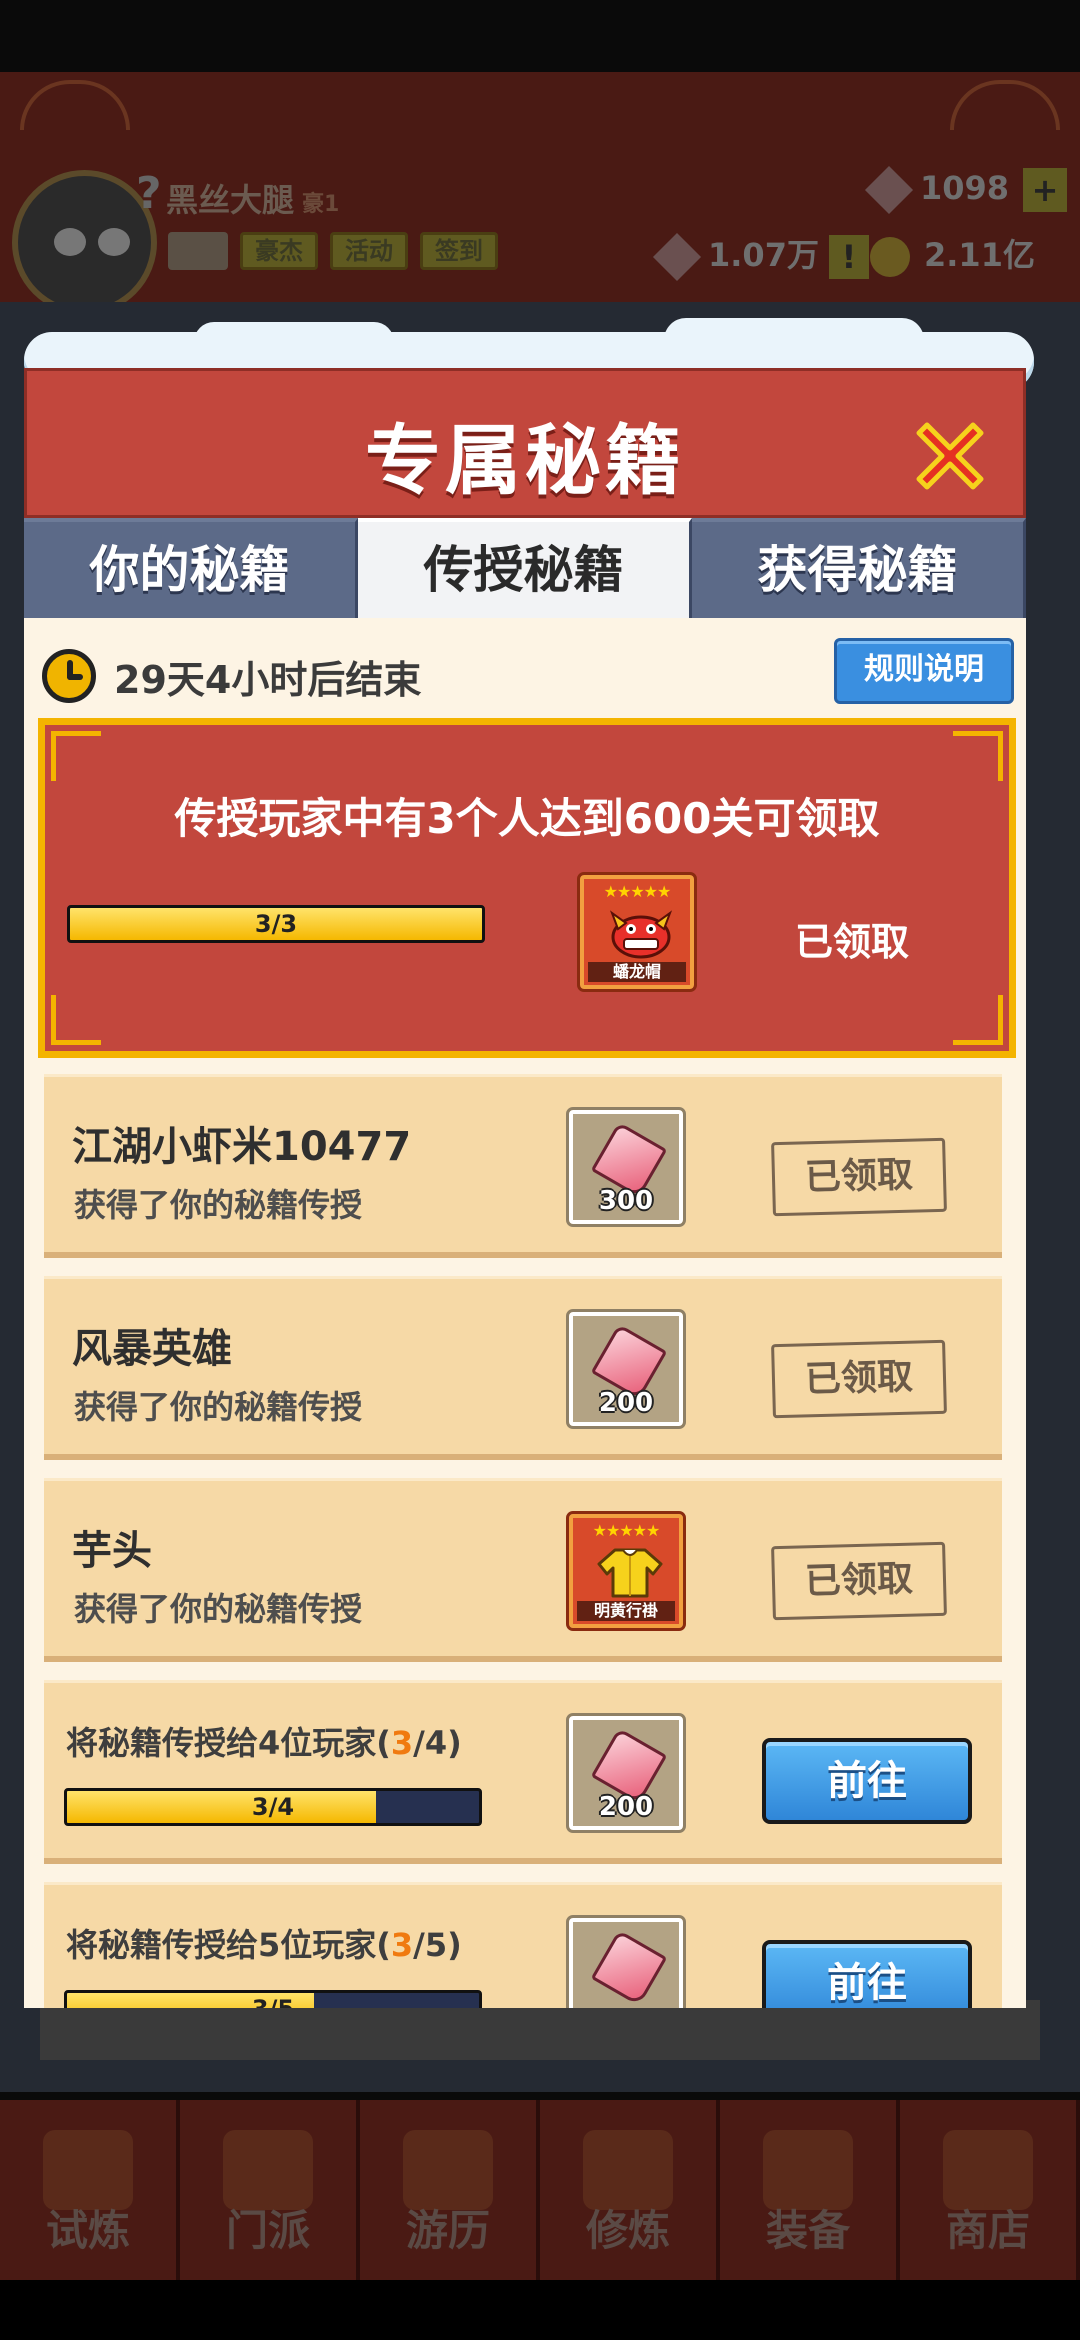 The width and height of the screenshot is (1080, 2340). I want to click on player-rank: 豪1, so click(321, 204).